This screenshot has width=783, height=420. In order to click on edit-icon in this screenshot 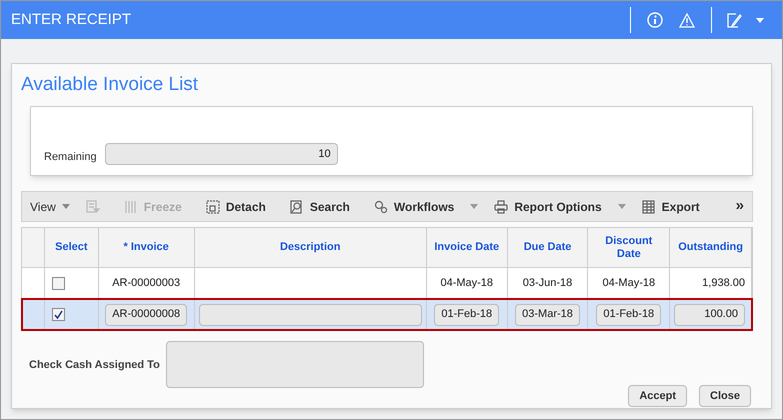, I will do `click(734, 20)`.